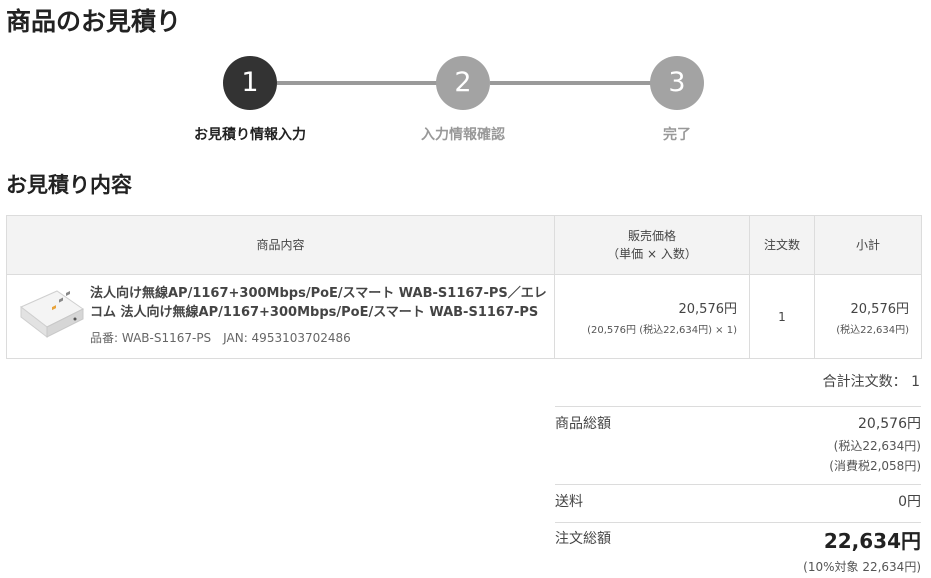 This screenshot has height=578, width=931. Describe the element at coordinates (69, 185) in the screenshot. I see `section-title: お見積り内容` at that location.